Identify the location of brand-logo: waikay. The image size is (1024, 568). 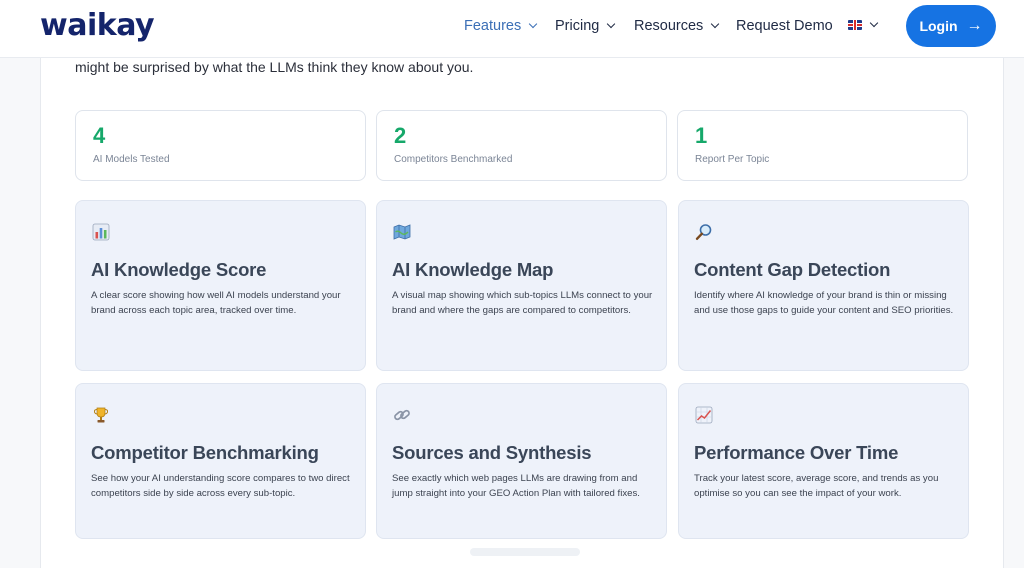
(97, 25).